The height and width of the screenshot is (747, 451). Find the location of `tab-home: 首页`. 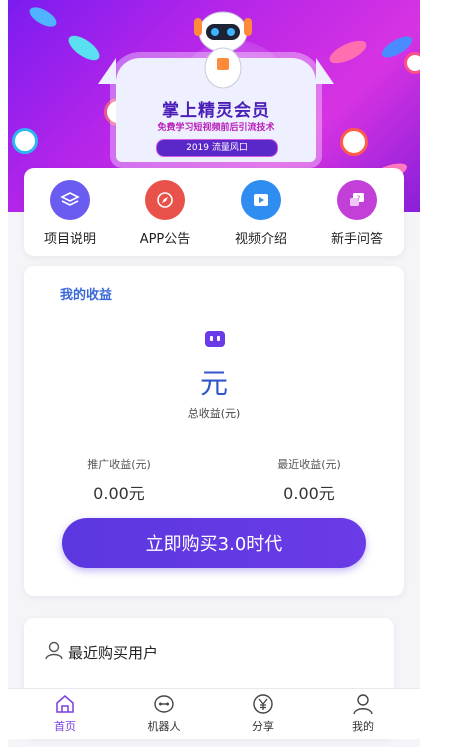

tab-home: 首页 is located at coordinates (65, 713).